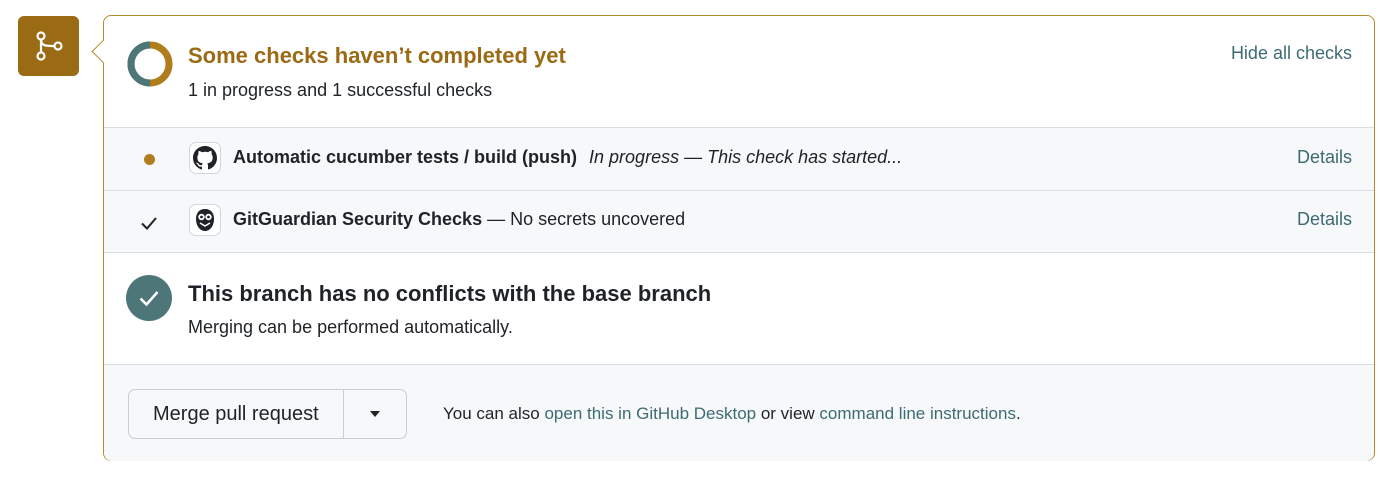  I want to click on merge-options-dropdown, so click(375, 414).